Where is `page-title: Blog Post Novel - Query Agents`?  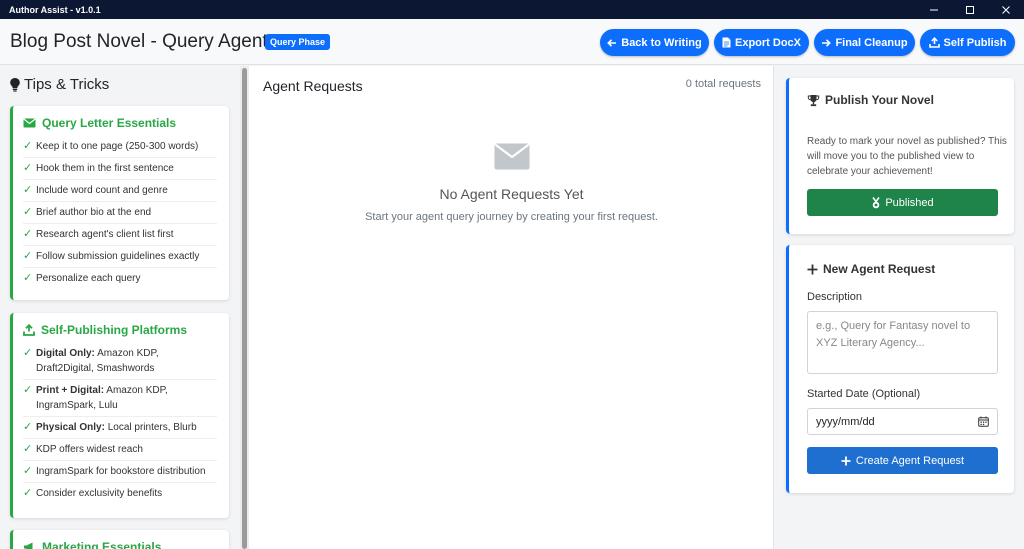 page-title: Blog Post Novel - Query Agents is located at coordinates (144, 41).